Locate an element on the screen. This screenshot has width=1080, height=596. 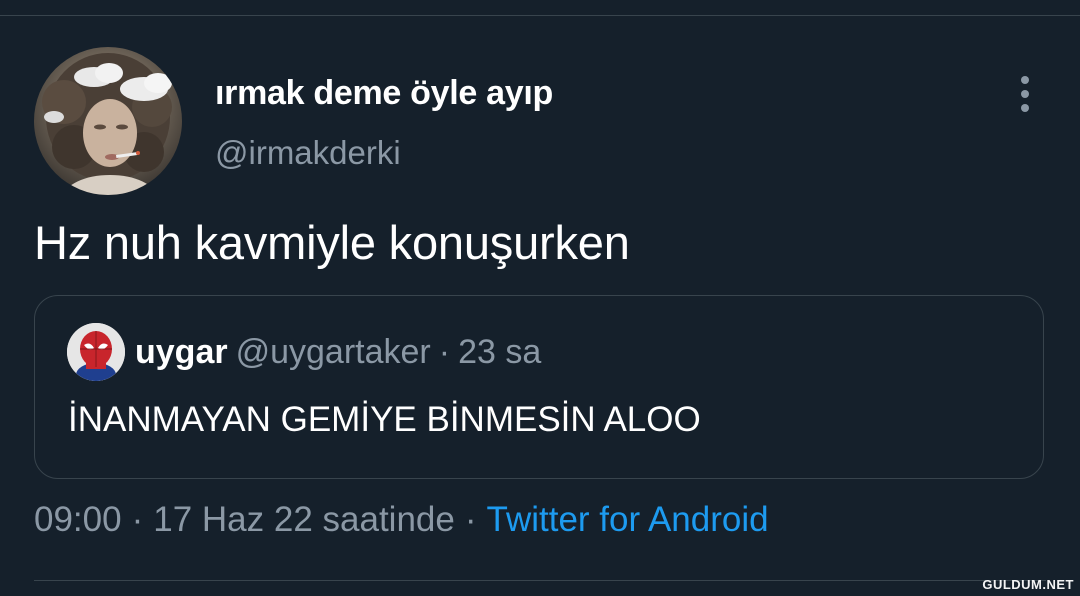
more-options-button is located at coordinates (1025, 94).